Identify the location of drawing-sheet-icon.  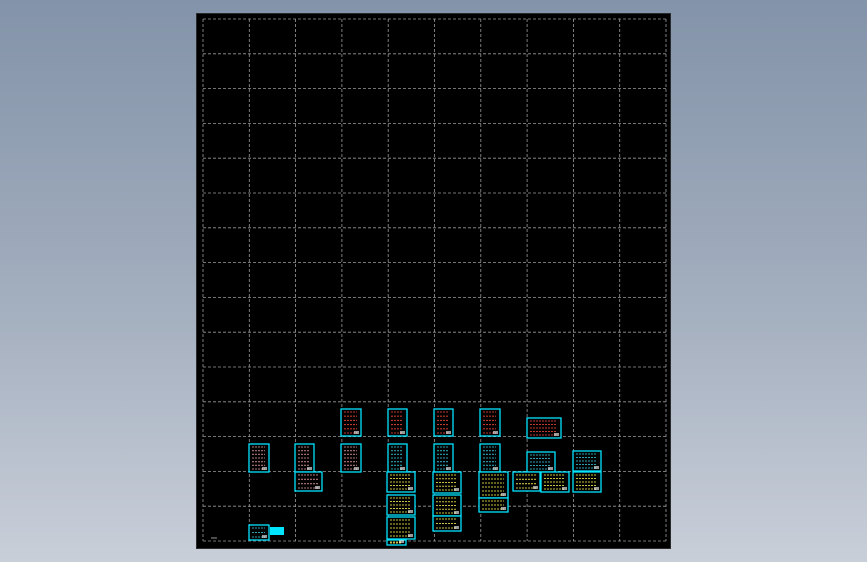
(277, 531).